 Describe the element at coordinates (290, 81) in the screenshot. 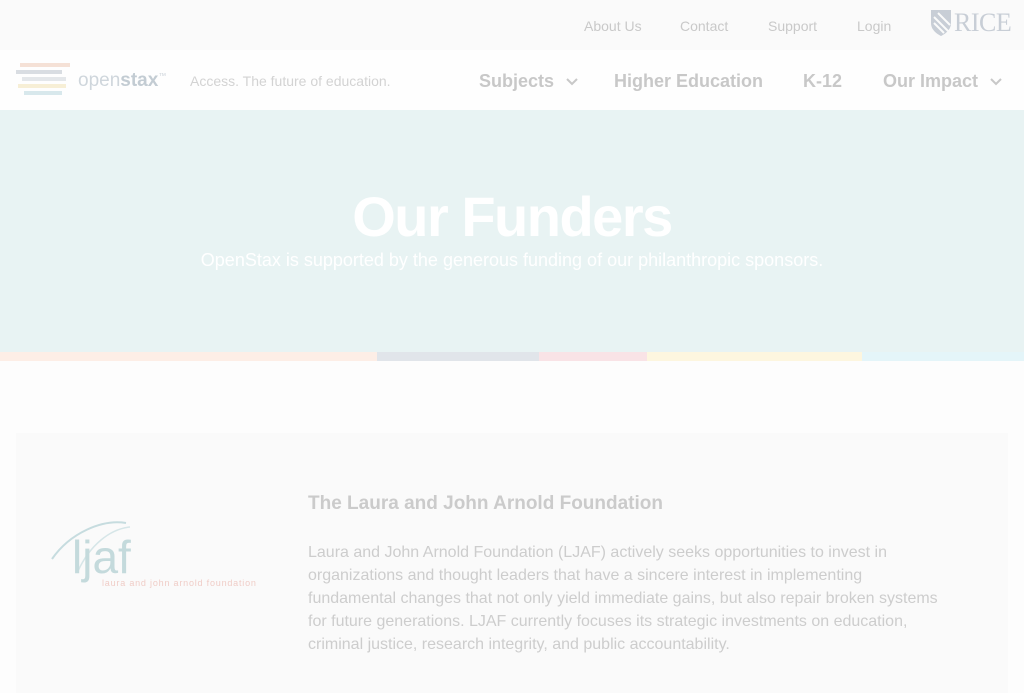

I see `tagline: Access. The future of education.` at that location.